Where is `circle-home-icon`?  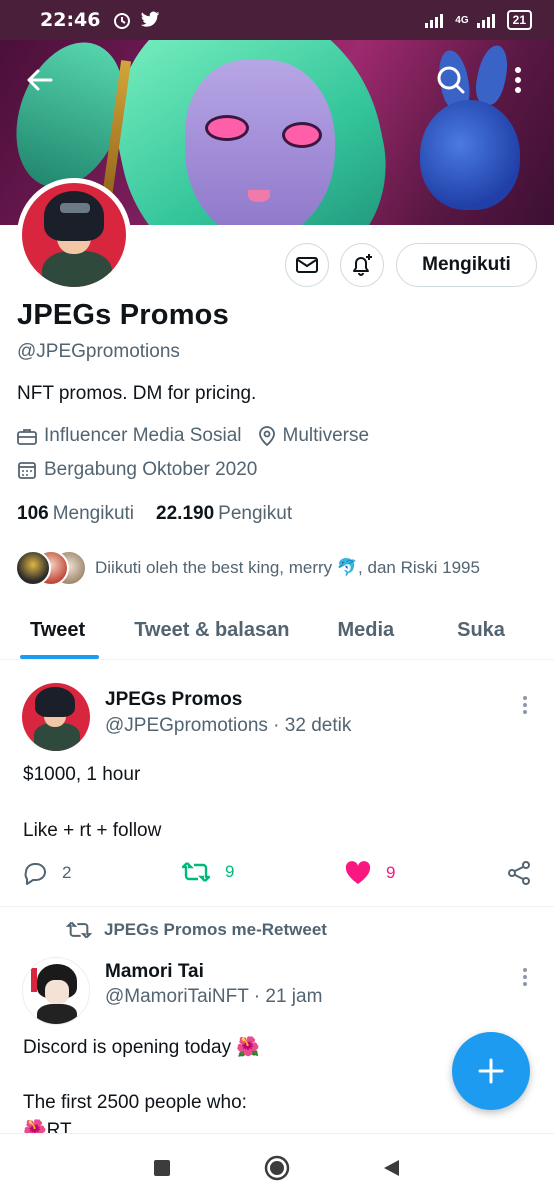 circle-home-icon is located at coordinates (277, 1168).